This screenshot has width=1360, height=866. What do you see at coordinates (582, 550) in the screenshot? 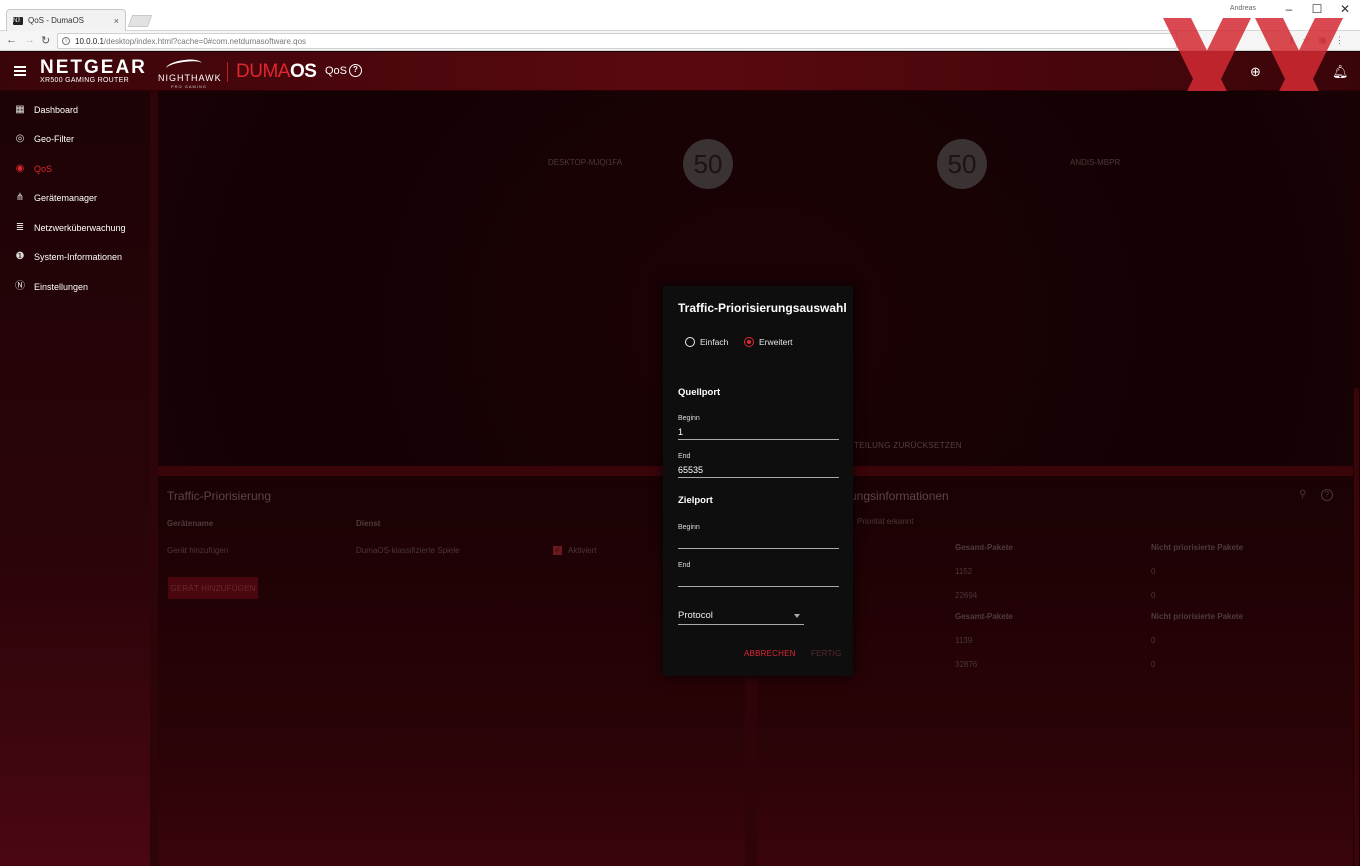
I see `table-cell: Aktiviert` at bounding box center [582, 550].